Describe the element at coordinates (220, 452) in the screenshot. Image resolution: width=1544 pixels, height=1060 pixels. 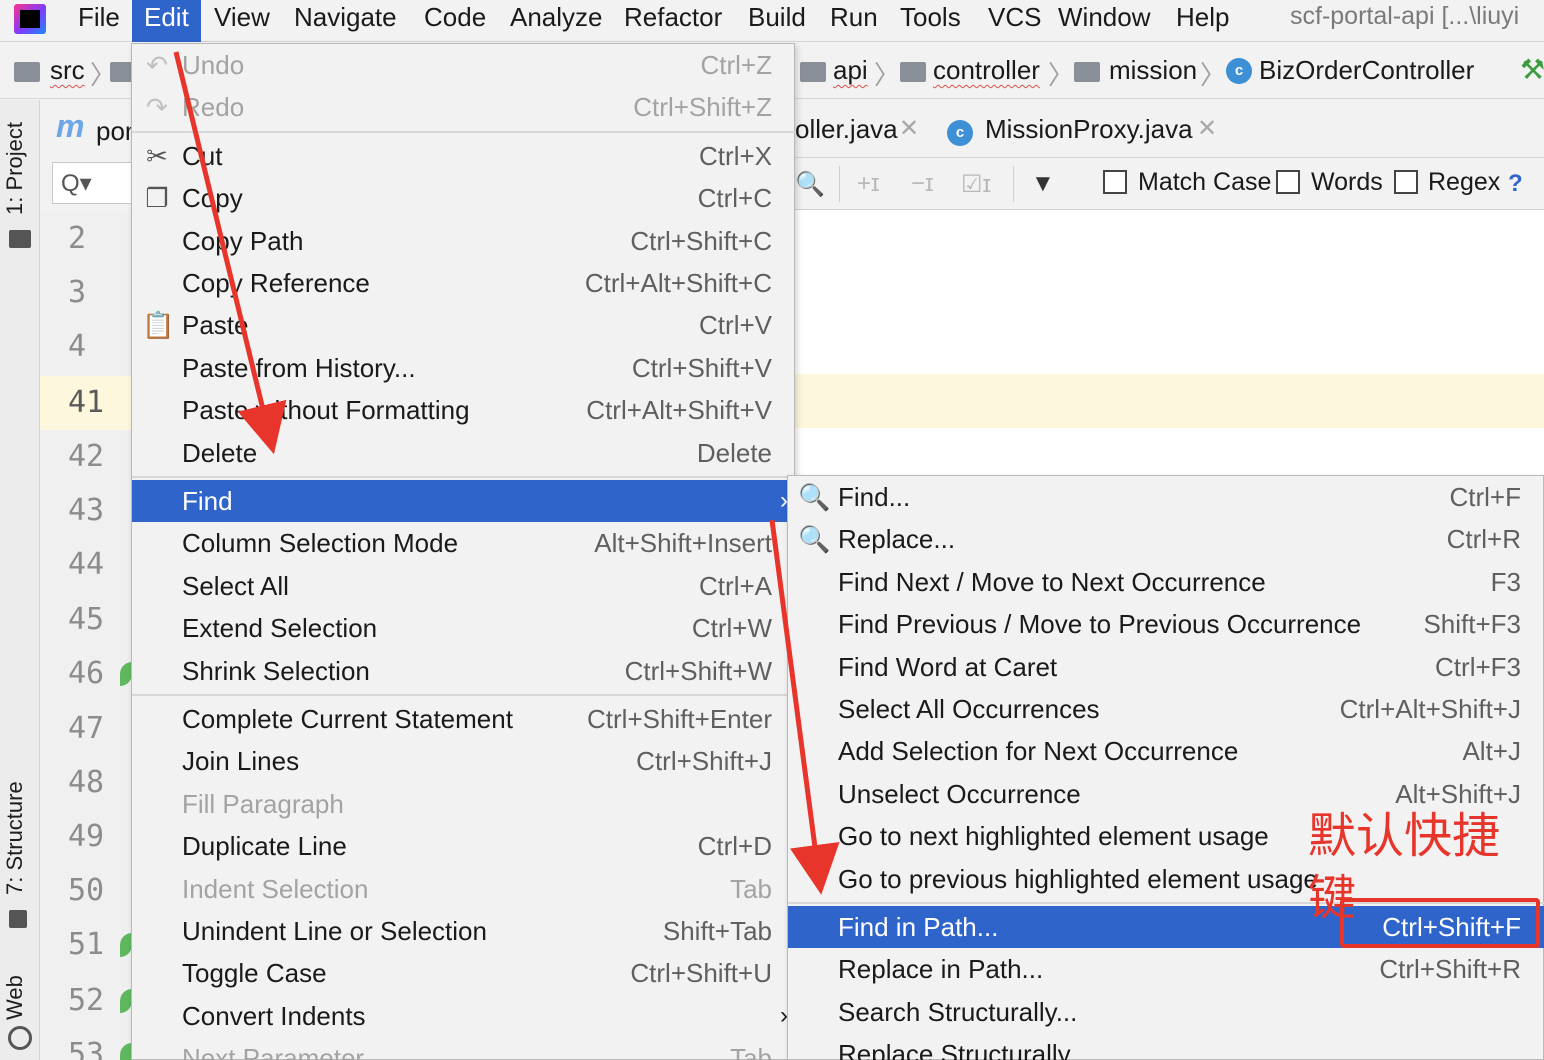
I see `menu-item-label: Delete` at that location.